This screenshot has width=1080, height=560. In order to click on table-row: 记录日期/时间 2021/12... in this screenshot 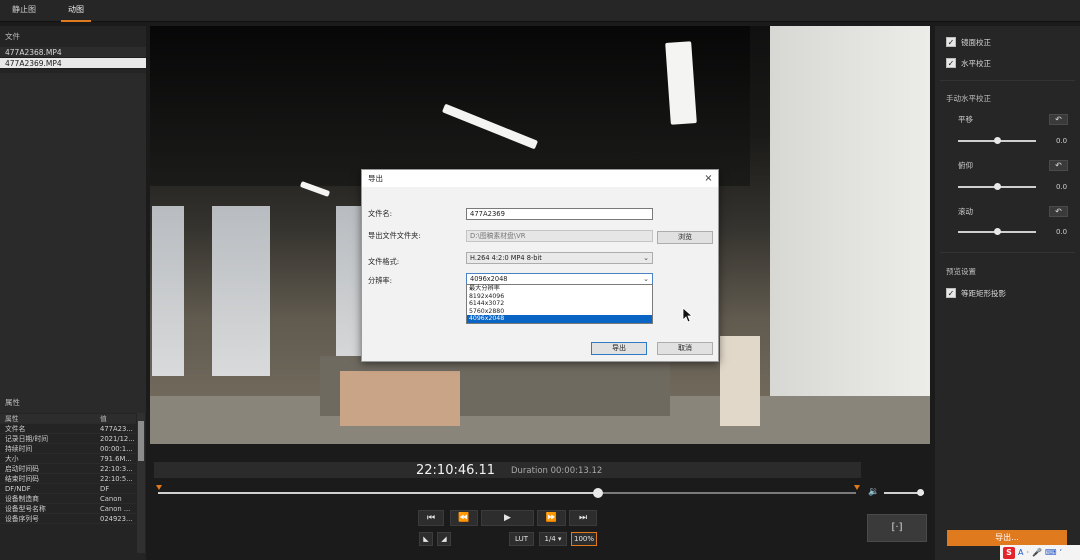, I will do `click(68, 439)`.